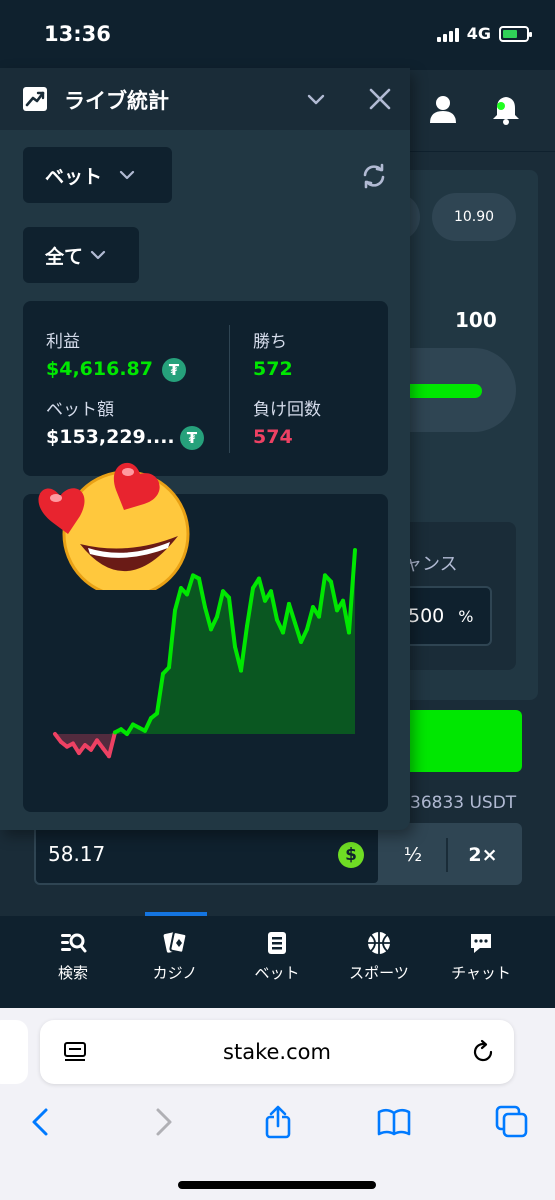  Describe the element at coordinates (277, 973) in the screenshot. I see `tab-bets-label: ベット` at that location.